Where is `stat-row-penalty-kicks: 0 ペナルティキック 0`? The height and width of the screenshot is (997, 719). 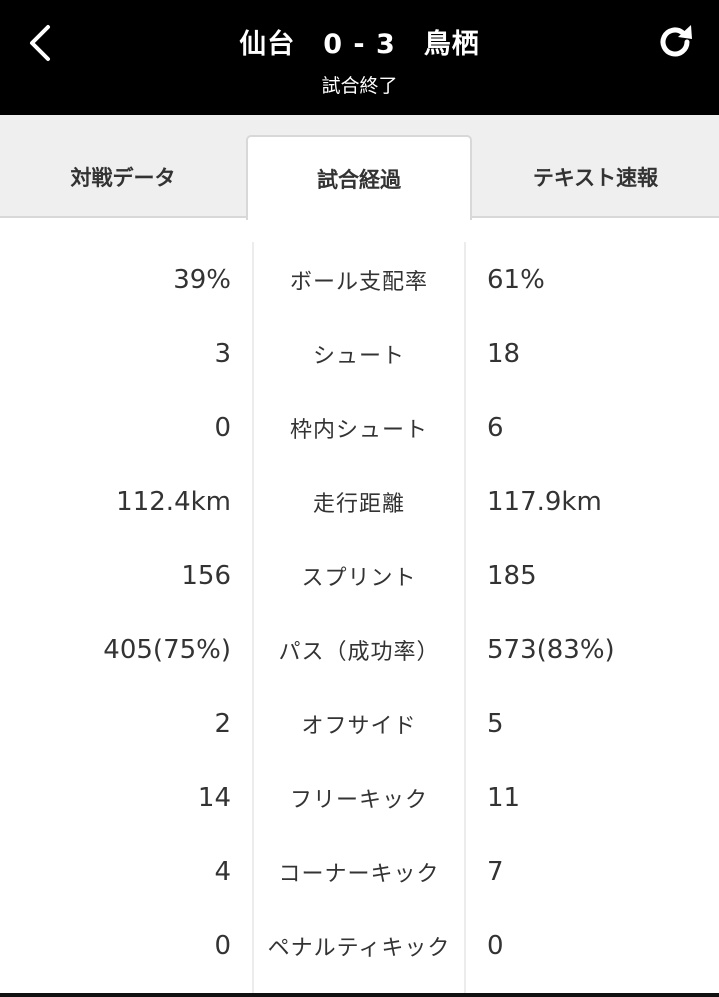 stat-row-penalty-kicks: 0 ペナルティキック 0 is located at coordinates (359, 946).